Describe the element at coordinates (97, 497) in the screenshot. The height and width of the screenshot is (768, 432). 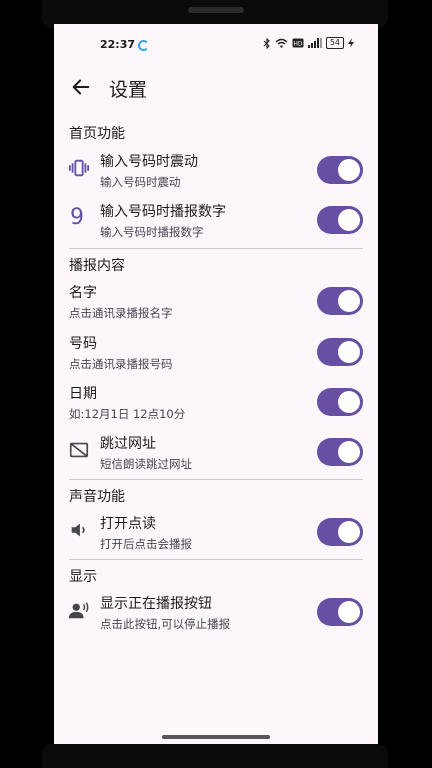
I see `section-header-sound: 声音功能` at that location.